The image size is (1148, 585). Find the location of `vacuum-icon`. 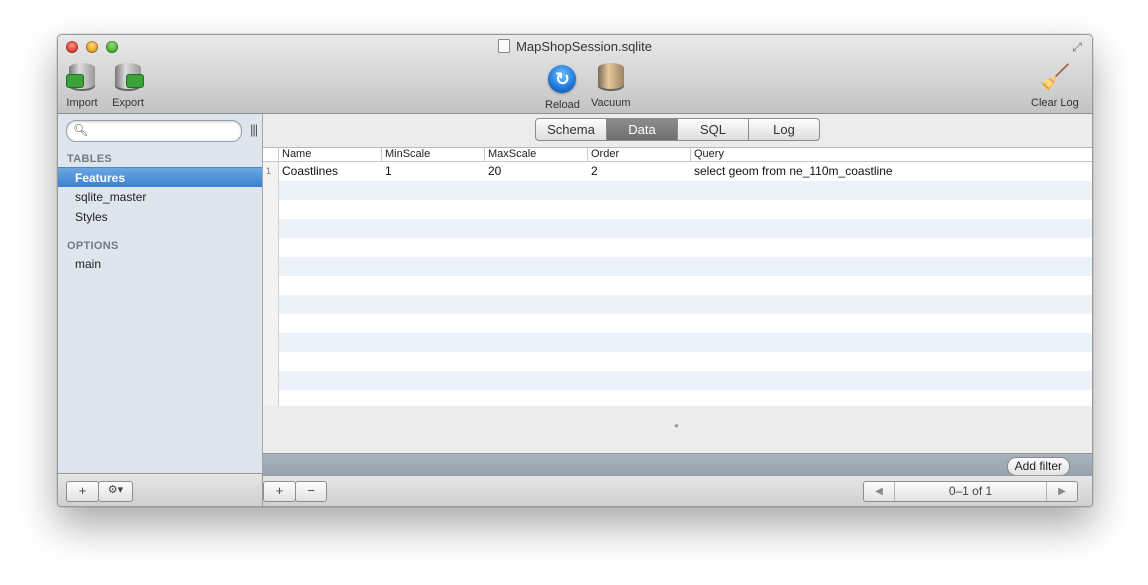

vacuum-icon is located at coordinates (611, 79).